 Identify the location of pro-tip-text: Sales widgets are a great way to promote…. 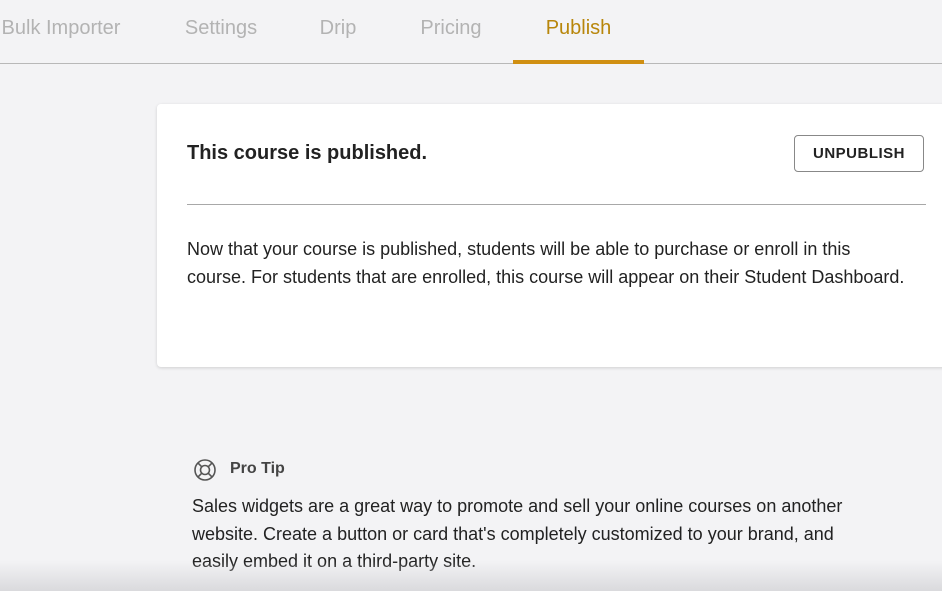
(517, 533).